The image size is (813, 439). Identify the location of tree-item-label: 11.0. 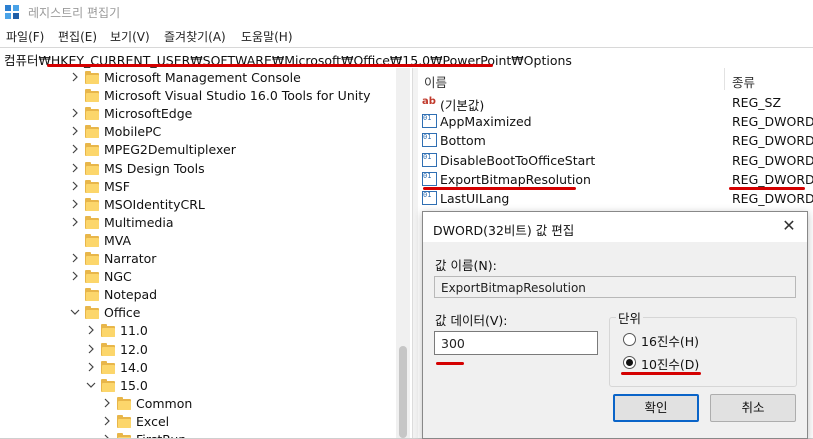
(134, 331).